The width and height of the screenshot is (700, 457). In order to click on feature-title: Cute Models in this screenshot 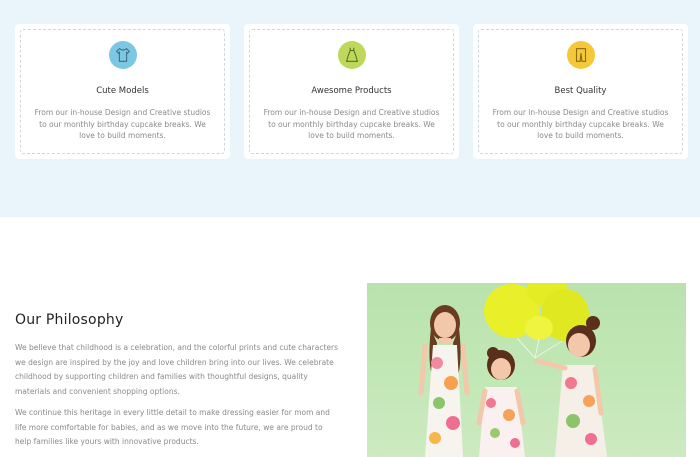, I will do `click(122, 91)`.